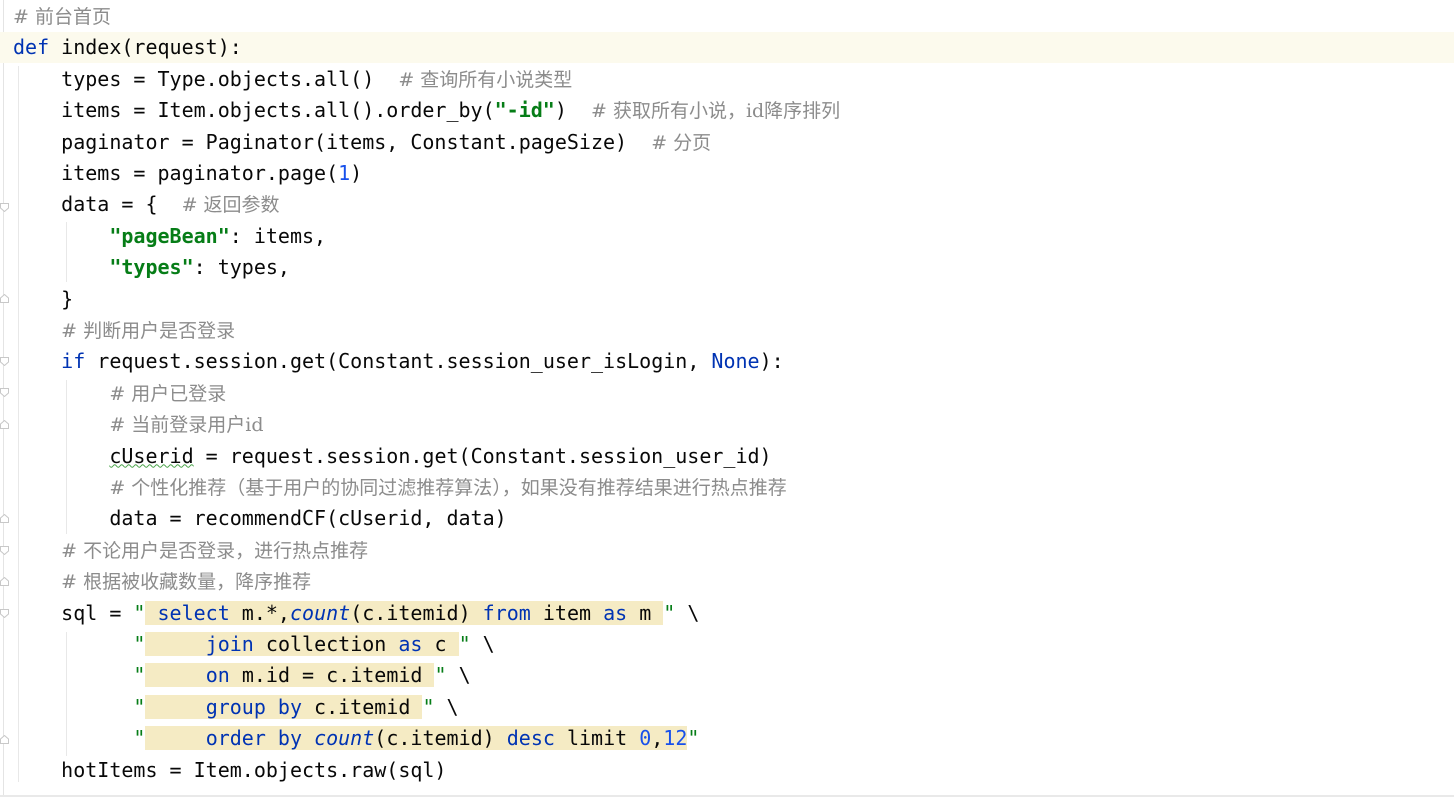  Describe the element at coordinates (567, 612) in the screenshot. I see `code-token: item` at that location.